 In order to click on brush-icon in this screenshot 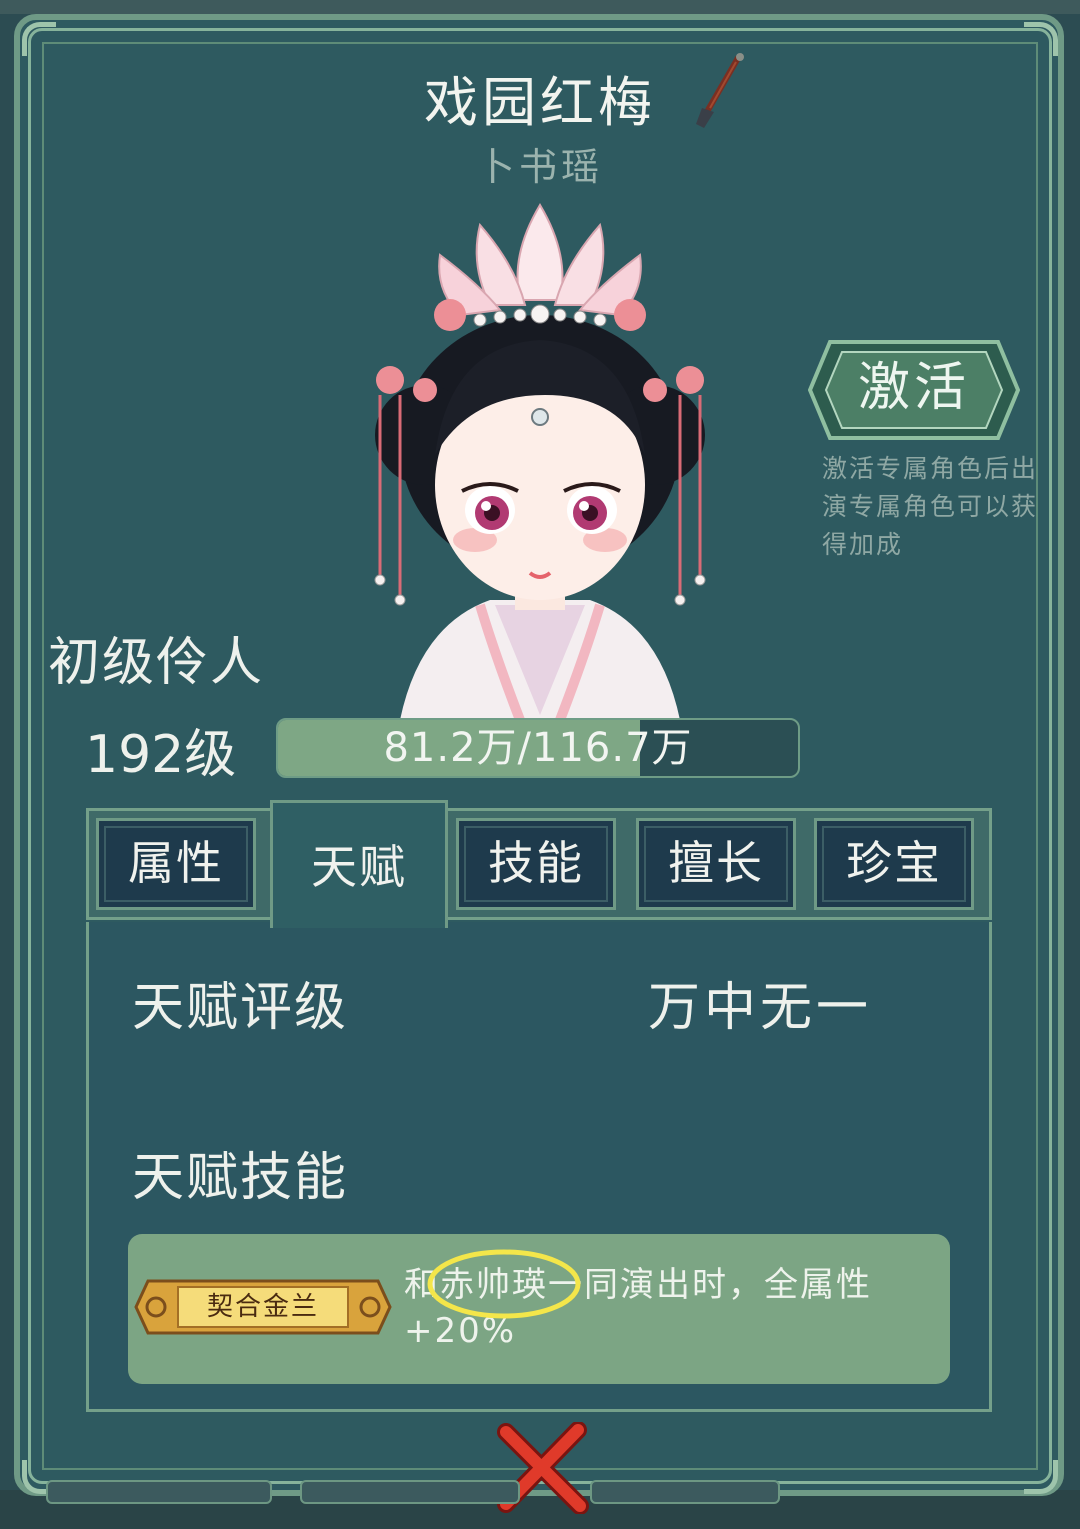, I will do `click(720, 92)`.